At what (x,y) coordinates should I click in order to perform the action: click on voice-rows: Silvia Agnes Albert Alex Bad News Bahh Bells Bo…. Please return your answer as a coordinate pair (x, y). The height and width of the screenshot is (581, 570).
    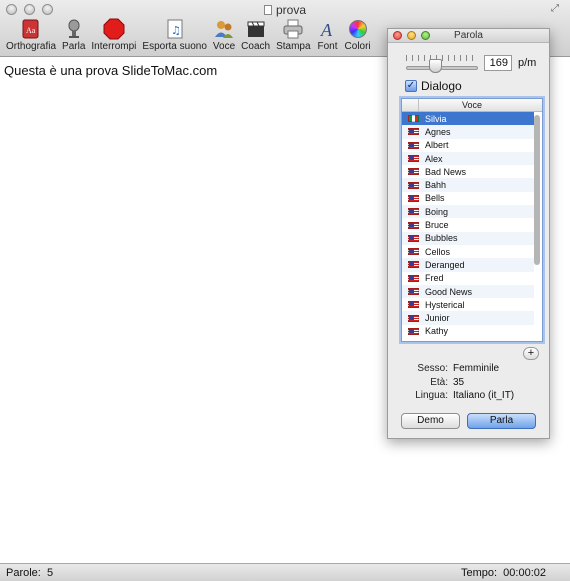
    Looking at the image, I should click on (468, 225).